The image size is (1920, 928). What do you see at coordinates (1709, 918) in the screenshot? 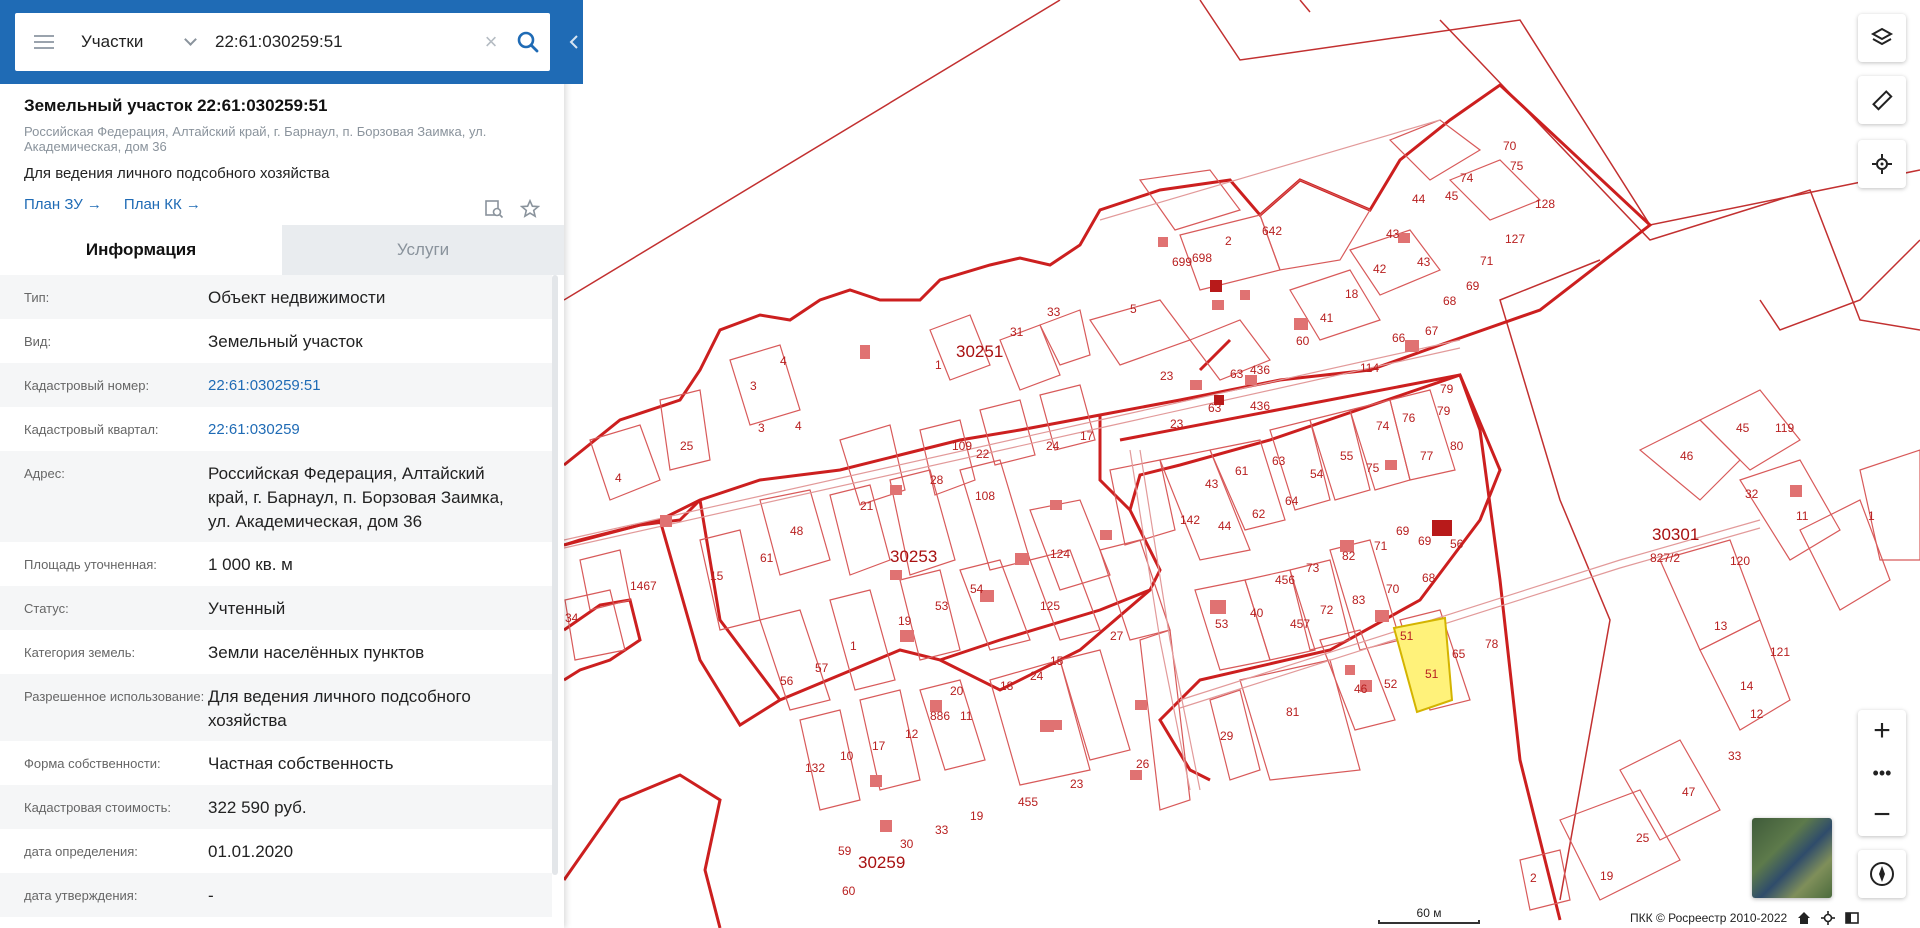
I see `copyright-text: ПКК © Росреестр 2010-2022` at bounding box center [1709, 918].